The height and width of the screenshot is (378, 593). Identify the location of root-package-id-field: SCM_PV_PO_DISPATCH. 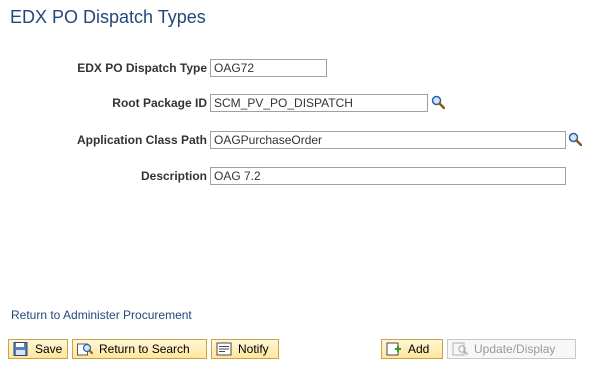
(319, 103).